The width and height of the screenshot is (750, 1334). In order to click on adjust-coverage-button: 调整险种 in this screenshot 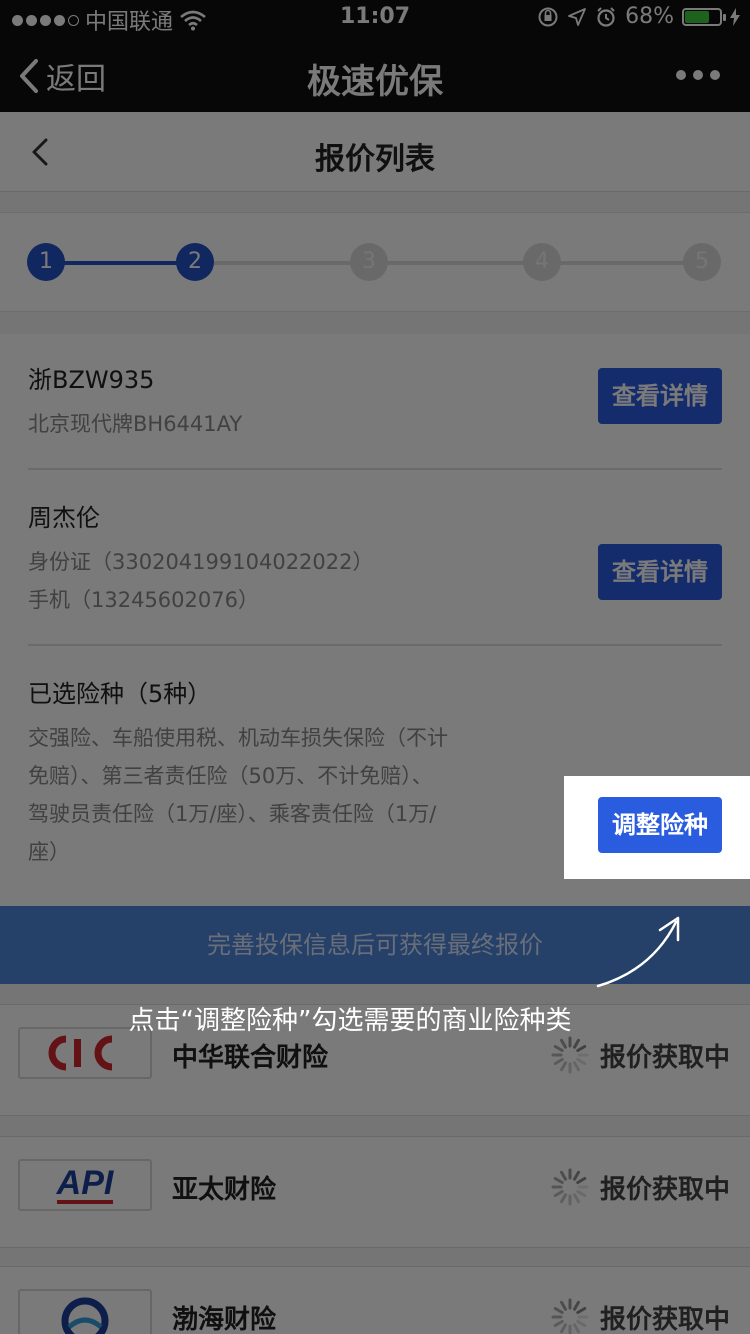, I will do `click(660, 825)`.